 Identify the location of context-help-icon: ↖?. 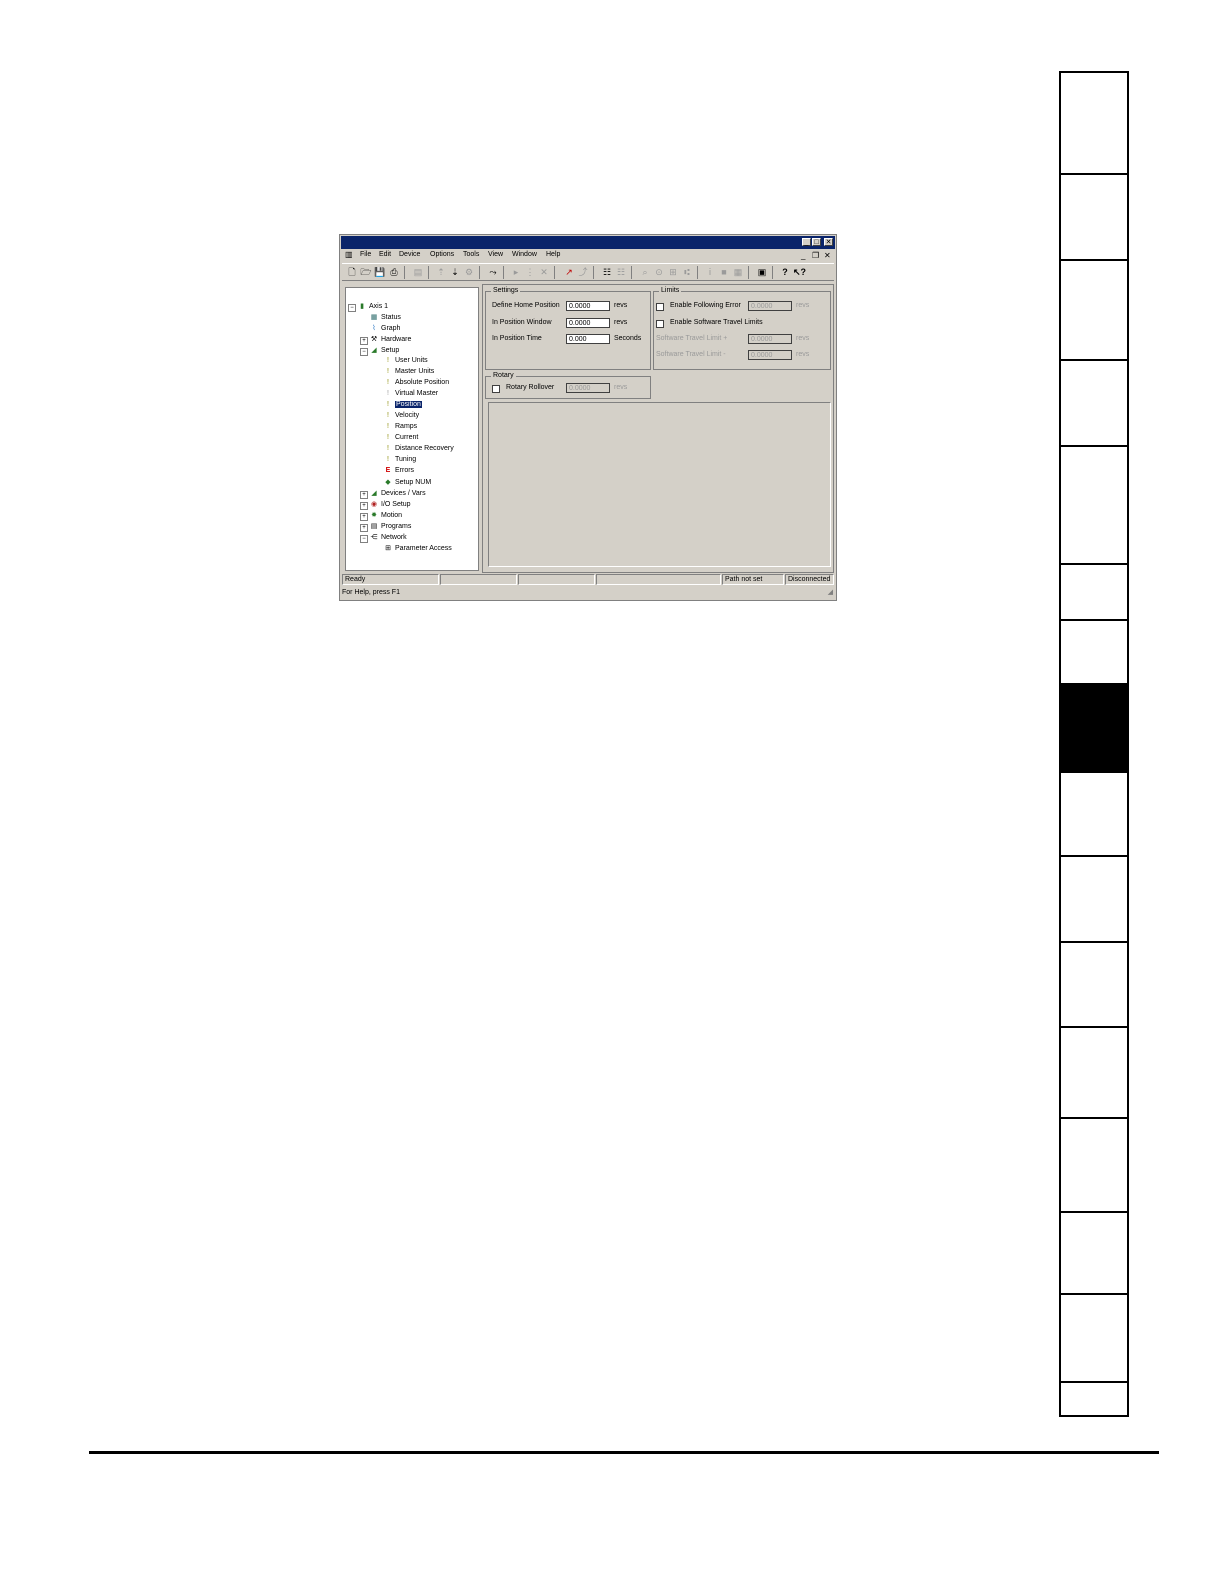
(799, 272).